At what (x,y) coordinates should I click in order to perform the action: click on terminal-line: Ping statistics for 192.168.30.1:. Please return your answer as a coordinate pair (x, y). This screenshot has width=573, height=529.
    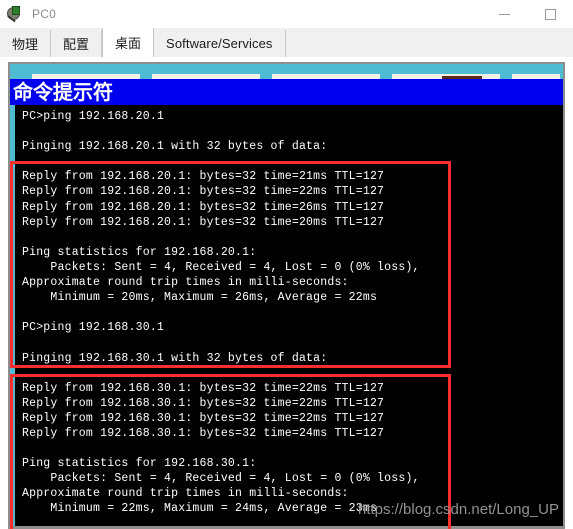
    Looking at the image, I should click on (139, 464).